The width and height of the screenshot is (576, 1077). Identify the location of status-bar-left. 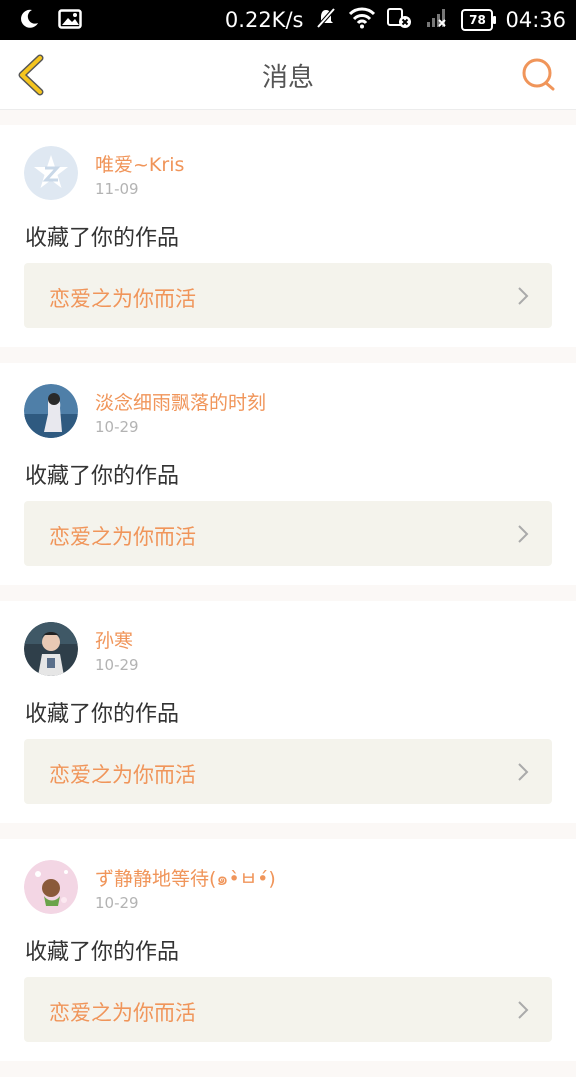
(50, 21).